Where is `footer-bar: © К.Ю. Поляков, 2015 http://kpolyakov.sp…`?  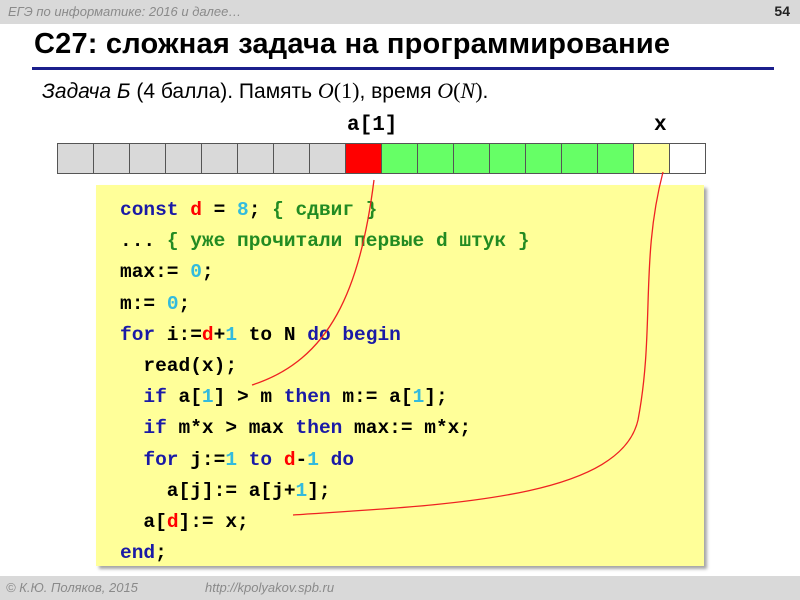 footer-bar: © К.Ю. Поляков, 2015 http://kpolyakov.sp… is located at coordinates (400, 588).